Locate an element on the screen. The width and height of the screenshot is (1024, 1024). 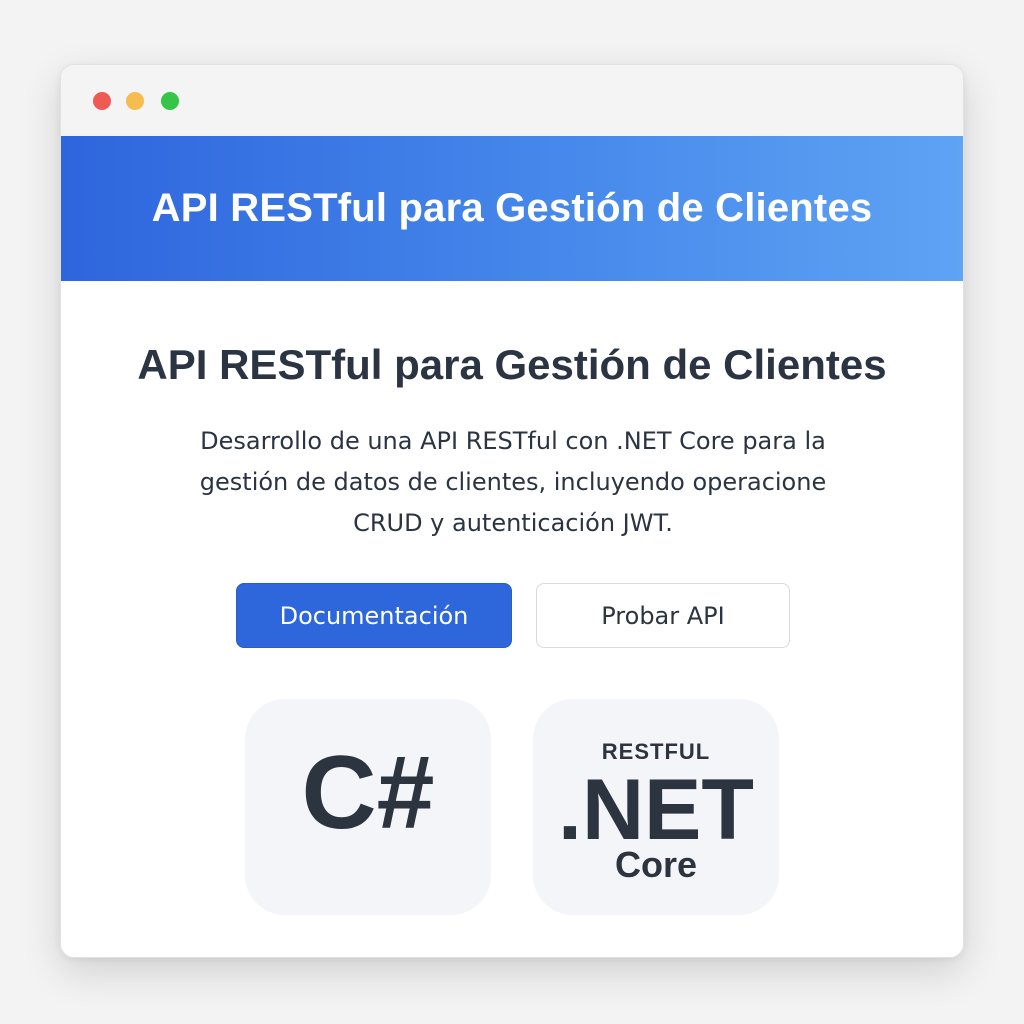
documentation-button: Documentación is located at coordinates (374, 615).